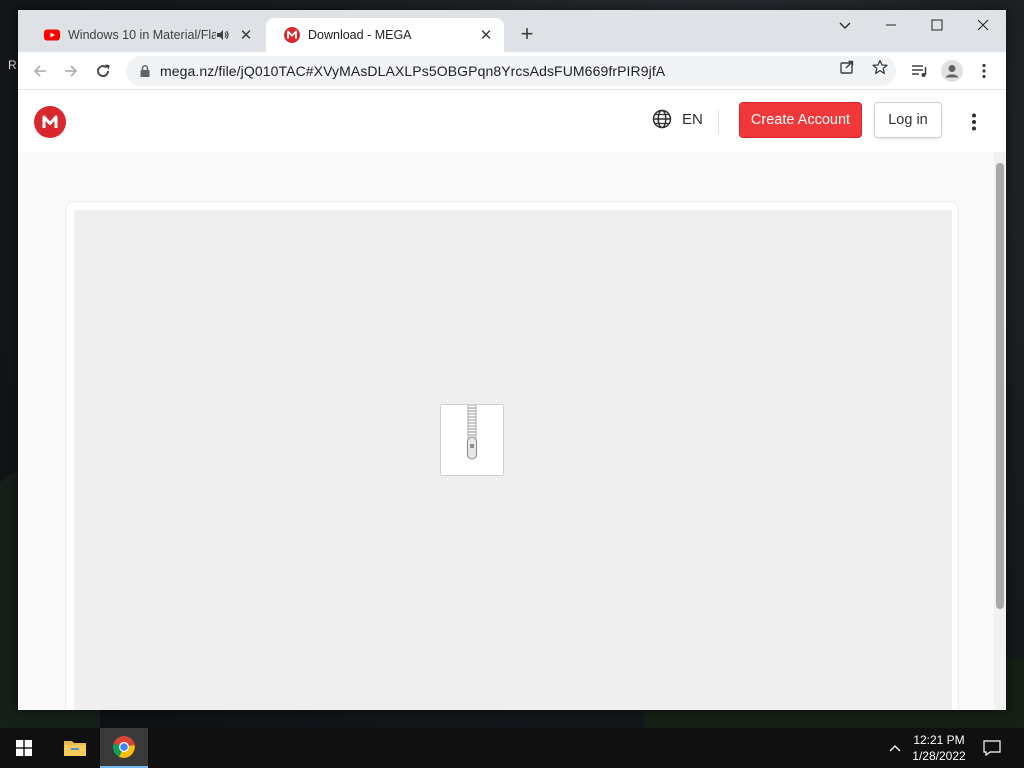 Image resolution: width=1024 pixels, height=768 pixels. Describe the element at coordinates (1000, 386) in the screenshot. I see `scrollbar-thumb` at that location.